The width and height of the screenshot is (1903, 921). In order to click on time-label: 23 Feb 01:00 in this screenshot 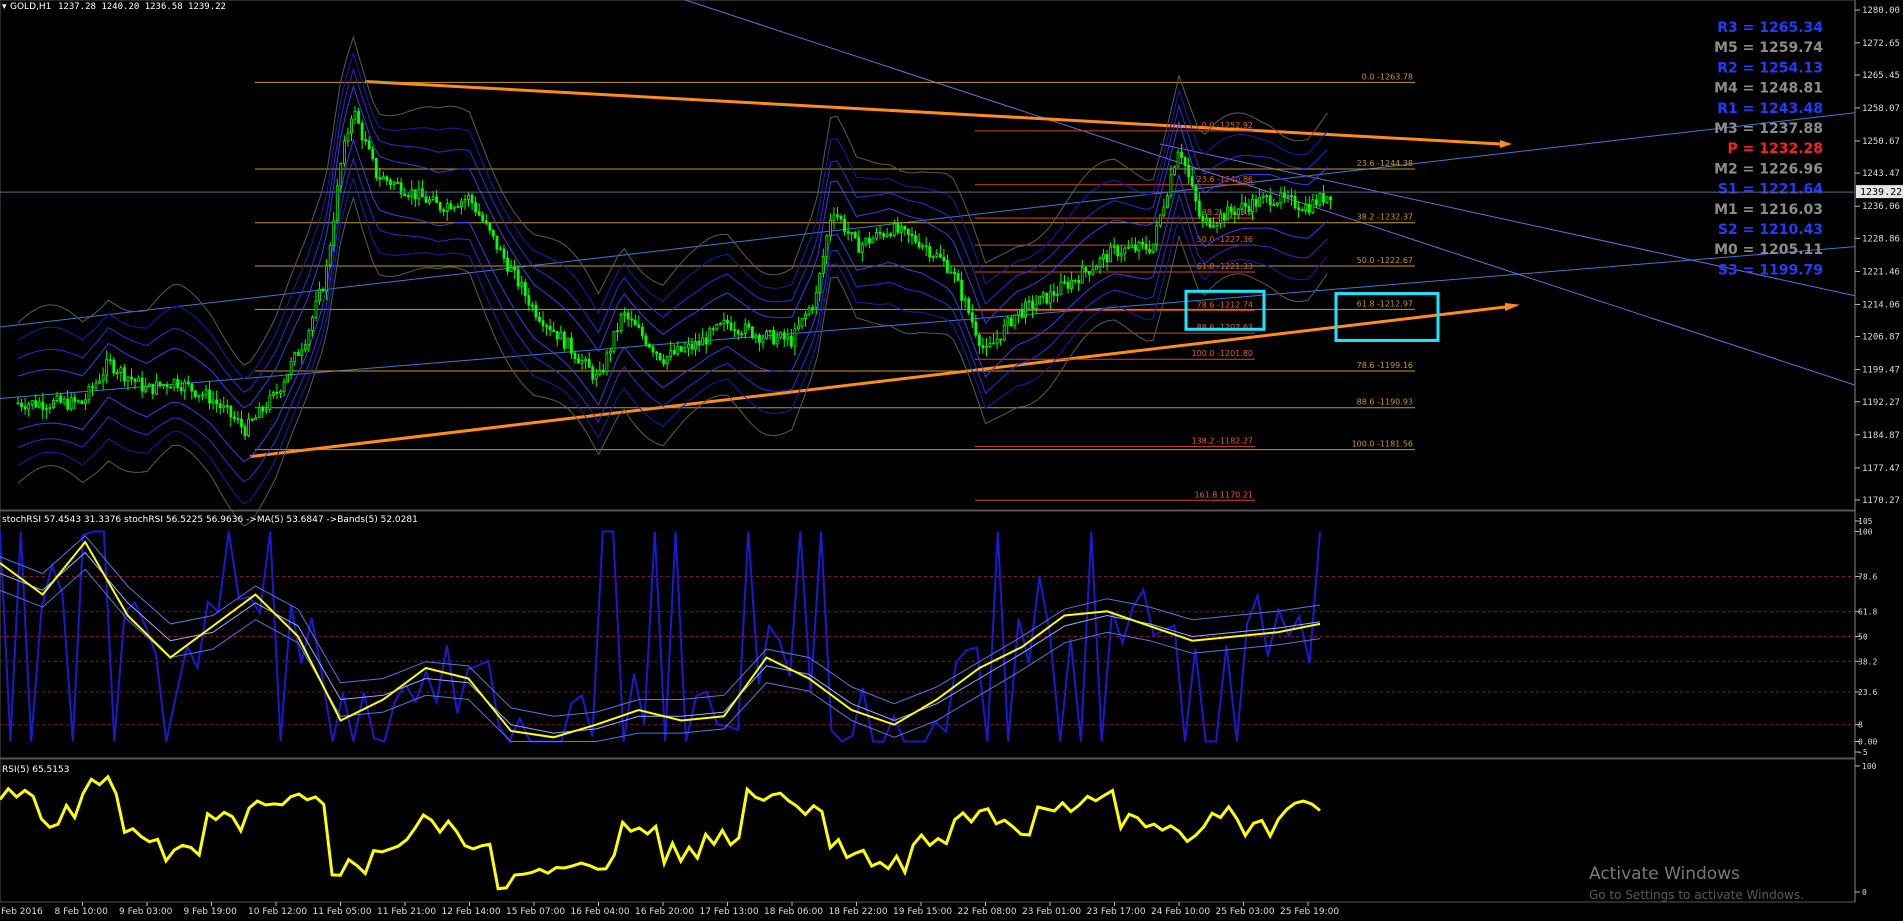, I will do `click(1051, 912)`.